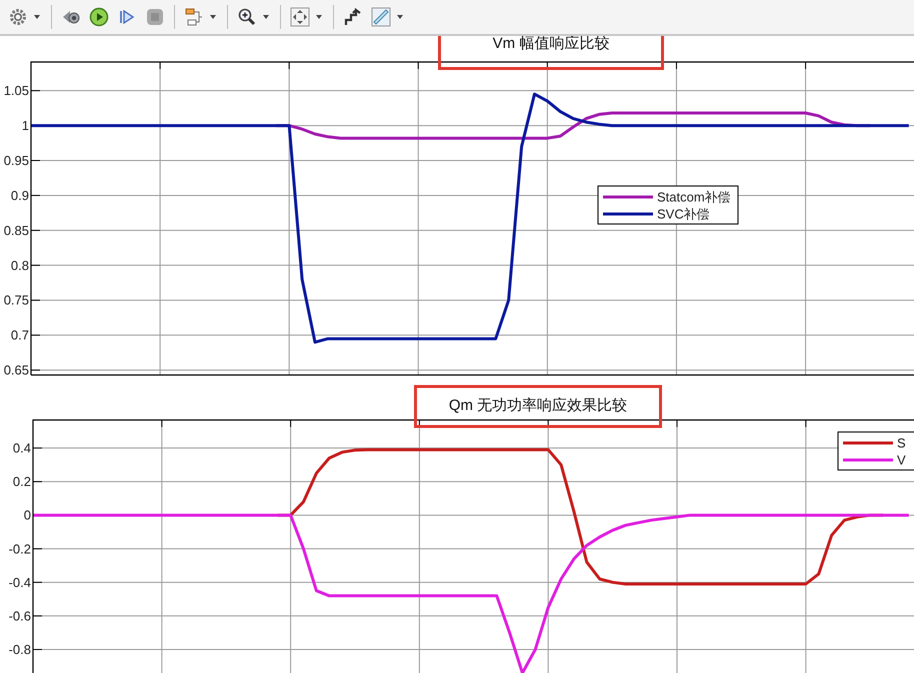 The height and width of the screenshot is (673, 914). I want to click on y-tick-label: -0.6, so click(19, 616).